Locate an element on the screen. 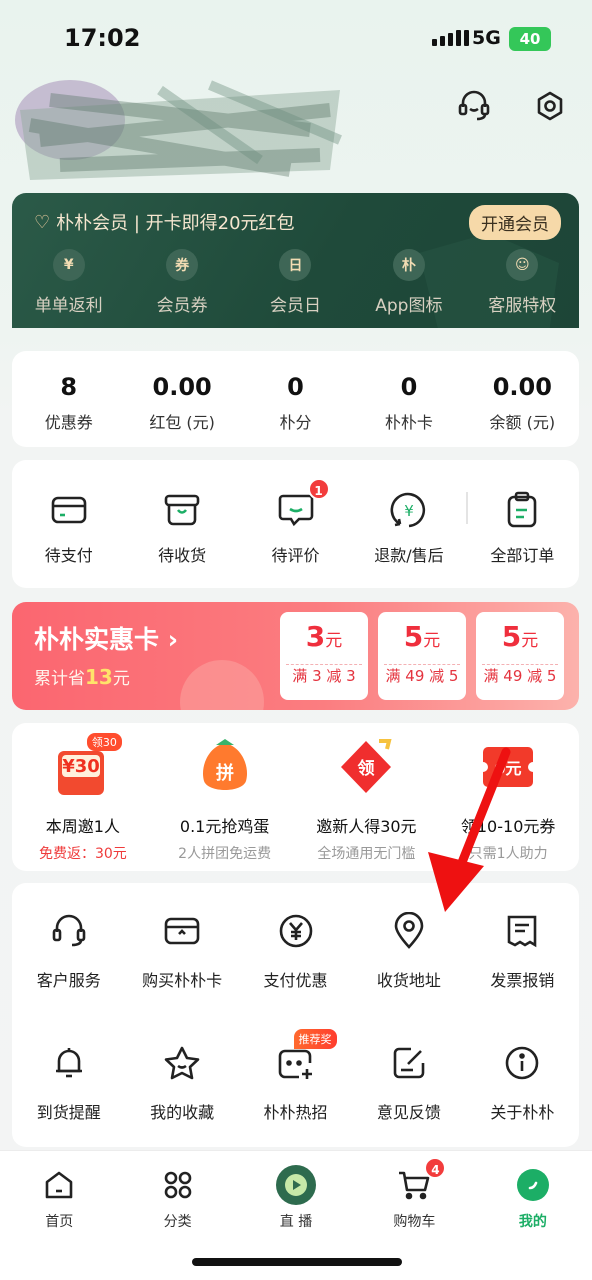 Image resolution: width=592 pixels, height=1280 pixels. promo-invite-new: 领 邀新人得30元 全场通用无门槛 is located at coordinates (367, 797).